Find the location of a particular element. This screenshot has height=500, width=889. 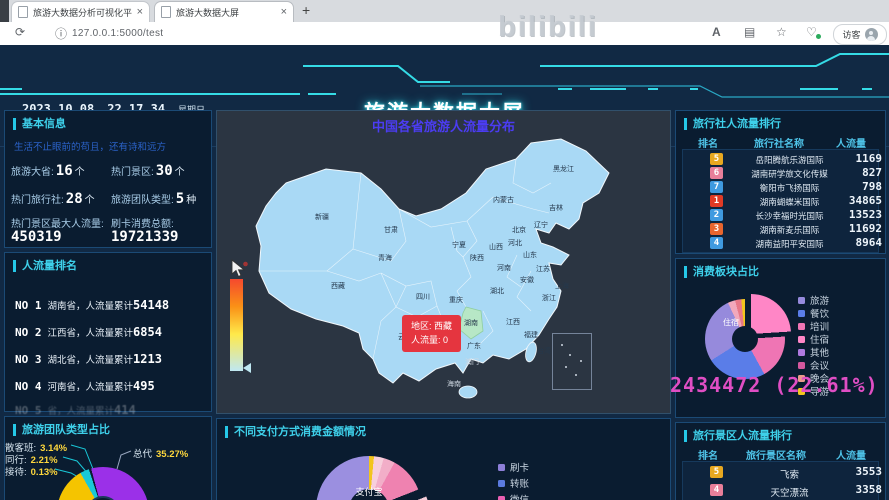

province-label: 内蒙古 is located at coordinates (503, 200).